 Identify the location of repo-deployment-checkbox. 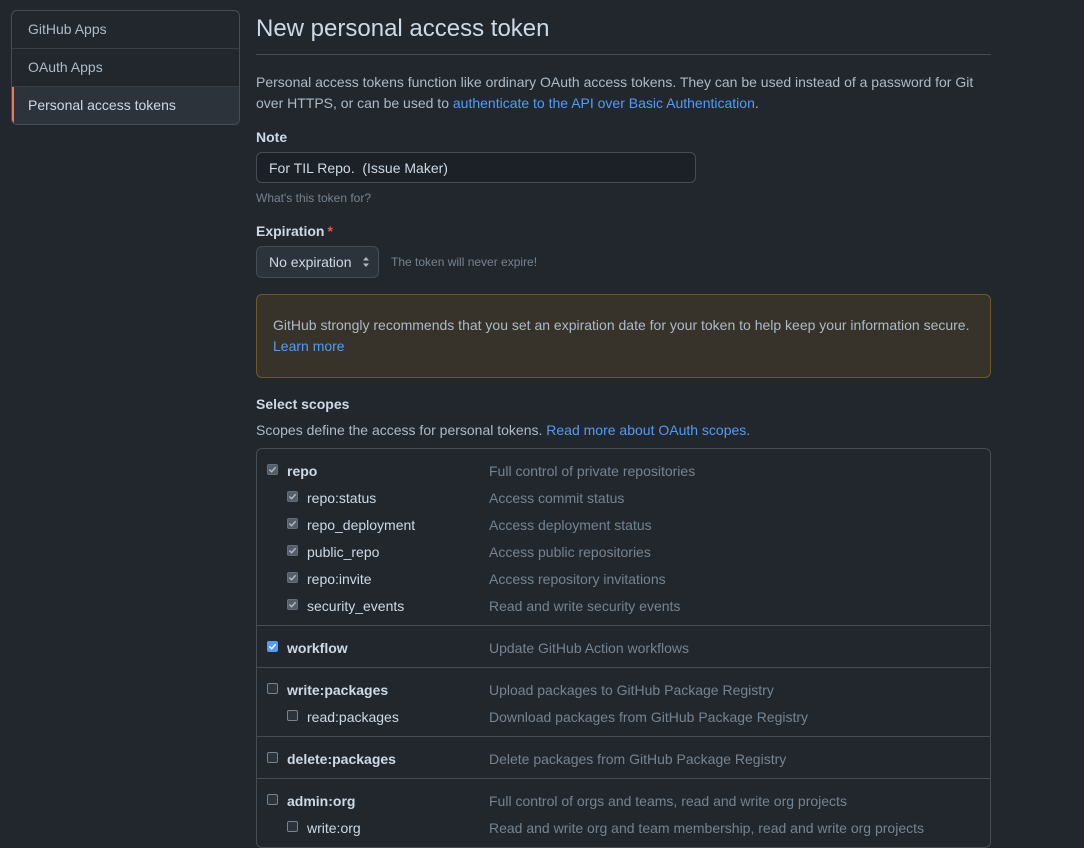
(292, 523).